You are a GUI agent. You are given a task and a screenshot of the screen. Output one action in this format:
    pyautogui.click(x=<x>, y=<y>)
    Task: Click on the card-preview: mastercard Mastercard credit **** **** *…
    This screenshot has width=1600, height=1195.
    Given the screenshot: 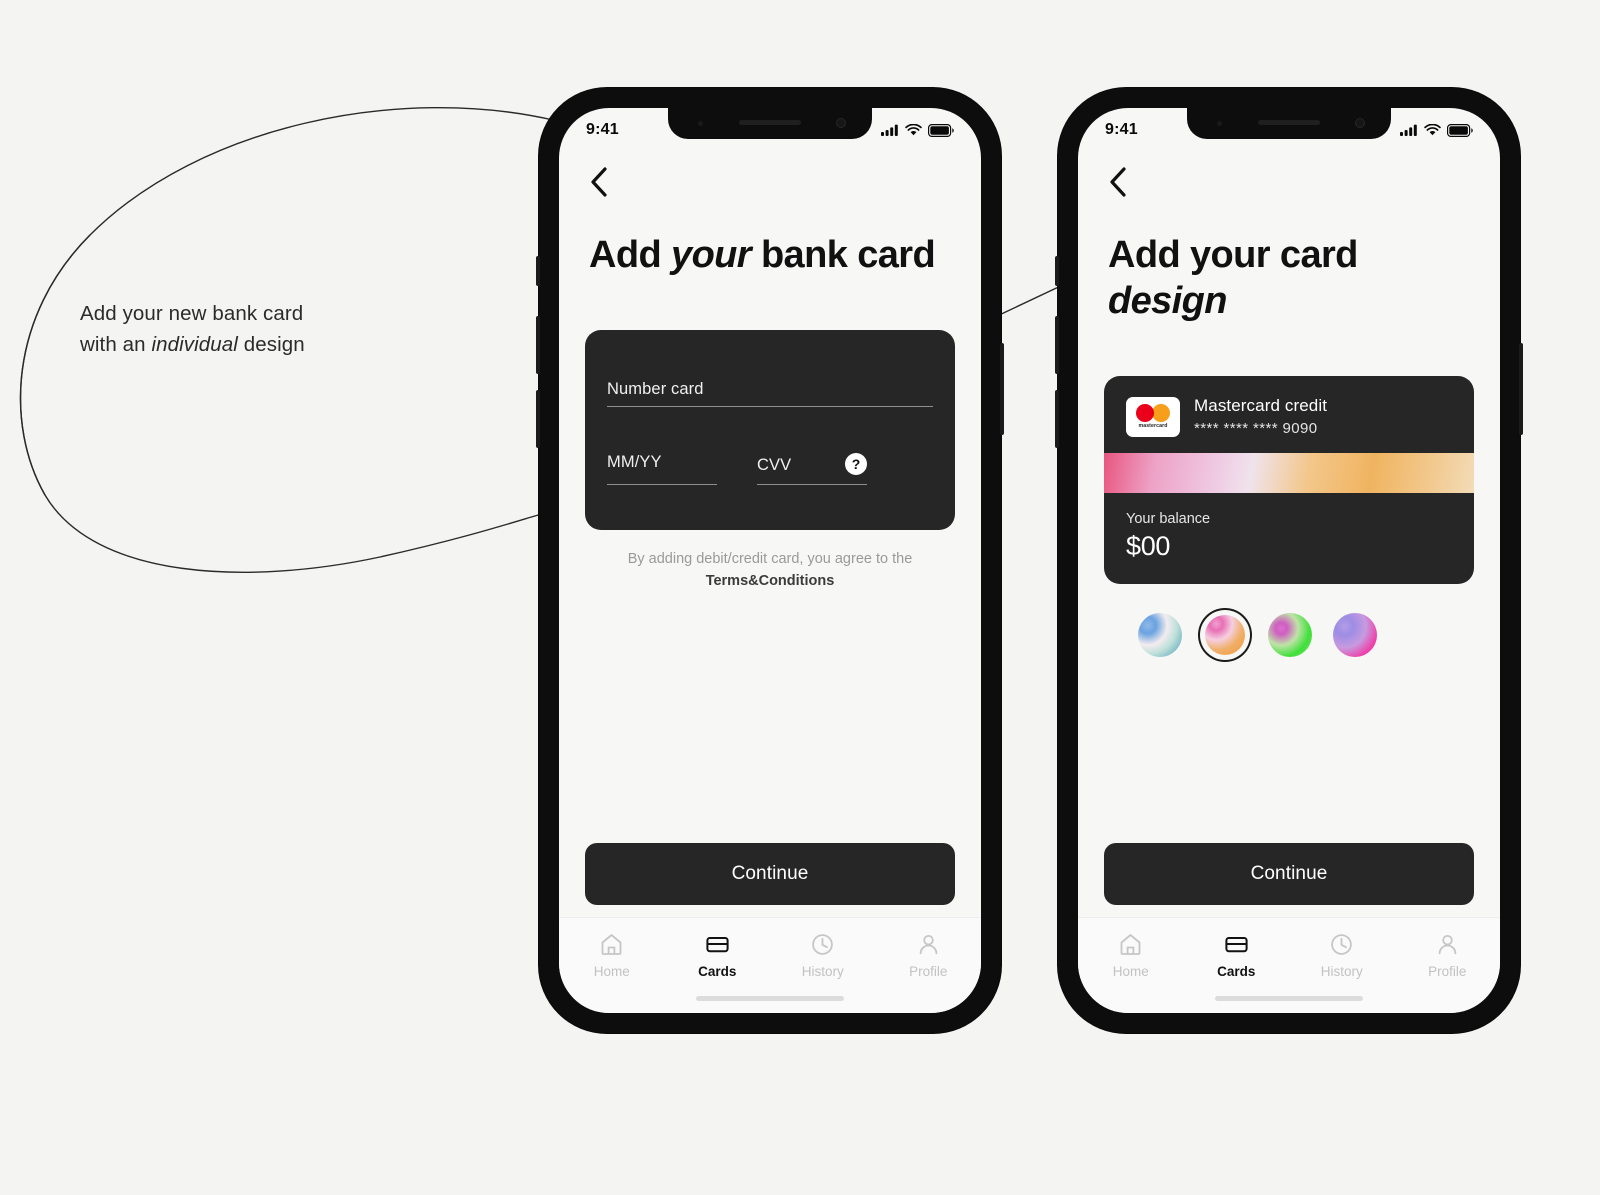 What is the action you would take?
    pyautogui.click(x=1289, y=480)
    